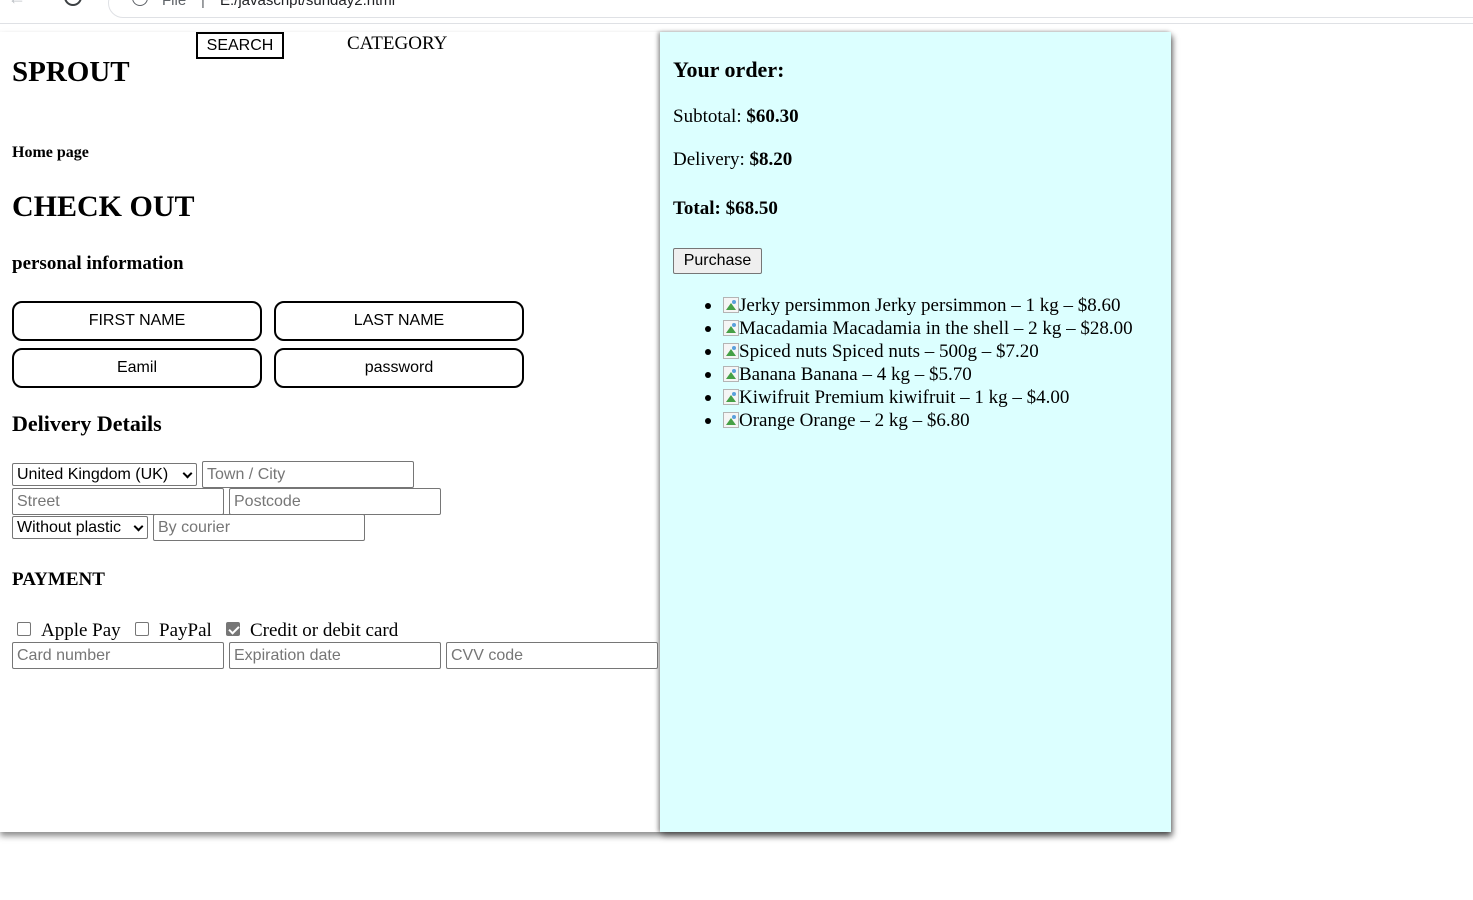 Image resolution: width=1473 pixels, height=900 pixels. I want to click on url-text: E:/javascript/sunday2.html, so click(307, 4).